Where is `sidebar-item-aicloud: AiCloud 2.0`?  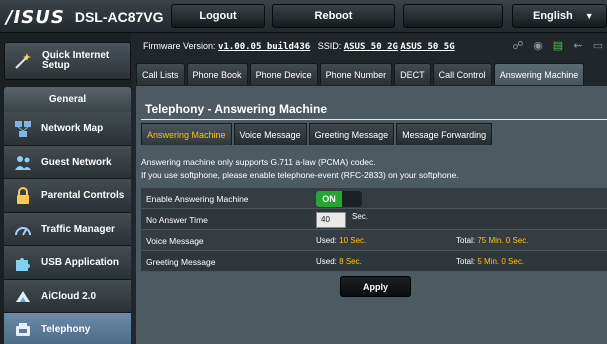 sidebar-item-aicloud: AiCloud 2.0 is located at coordinates (67, 296).